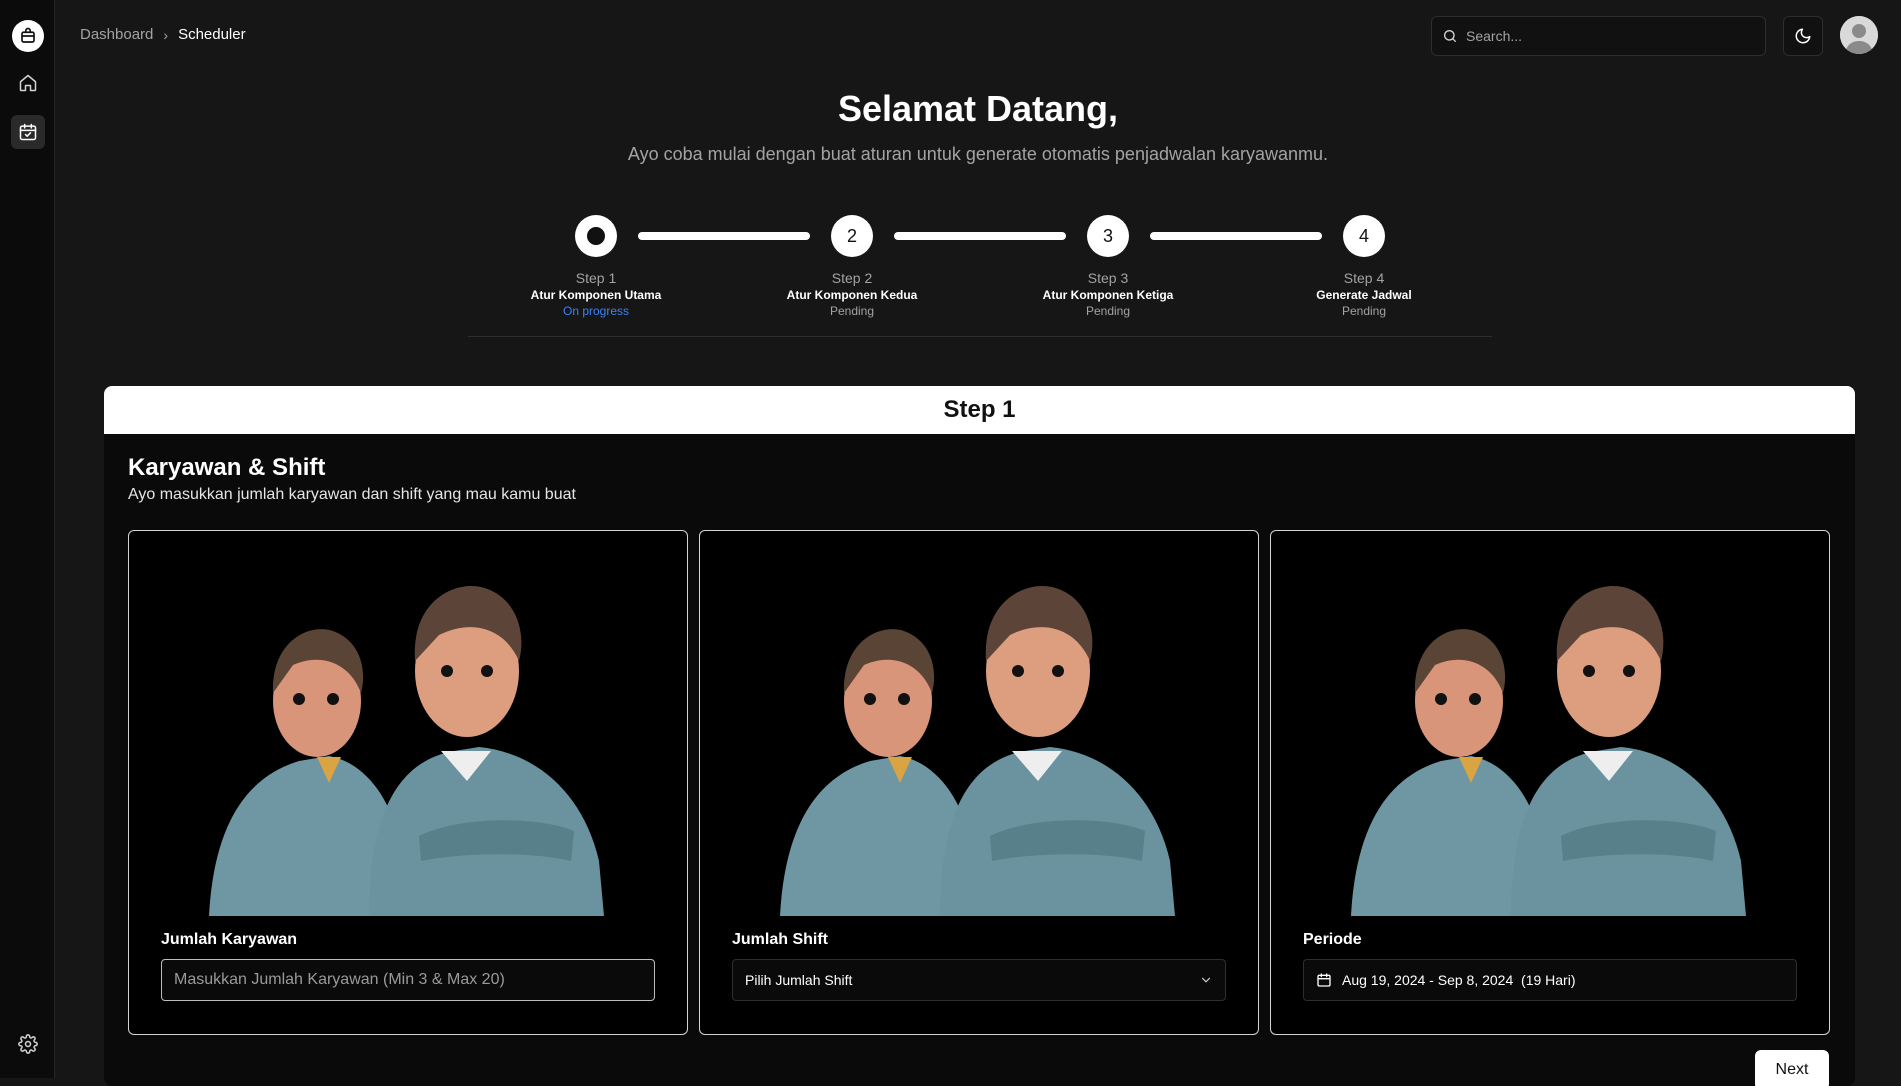  Describe the element at coordinates (229, 939) in the screenshot. I see `employee-count-label: Jumlah Karyawan` at that location.